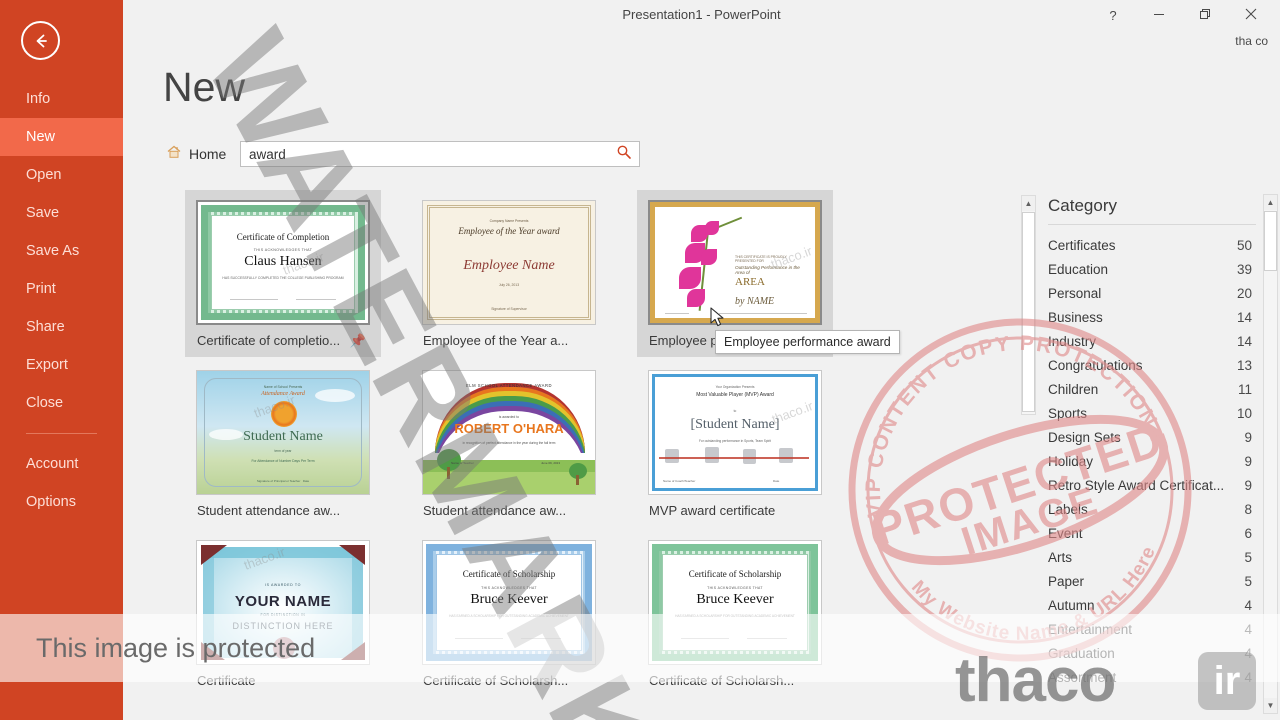 The width and height of the screenshot is (1280, 720). Describe the element at coordinates (1152, 509) in the screenshot. I see `category-item-labels: Labels 8` at that location.